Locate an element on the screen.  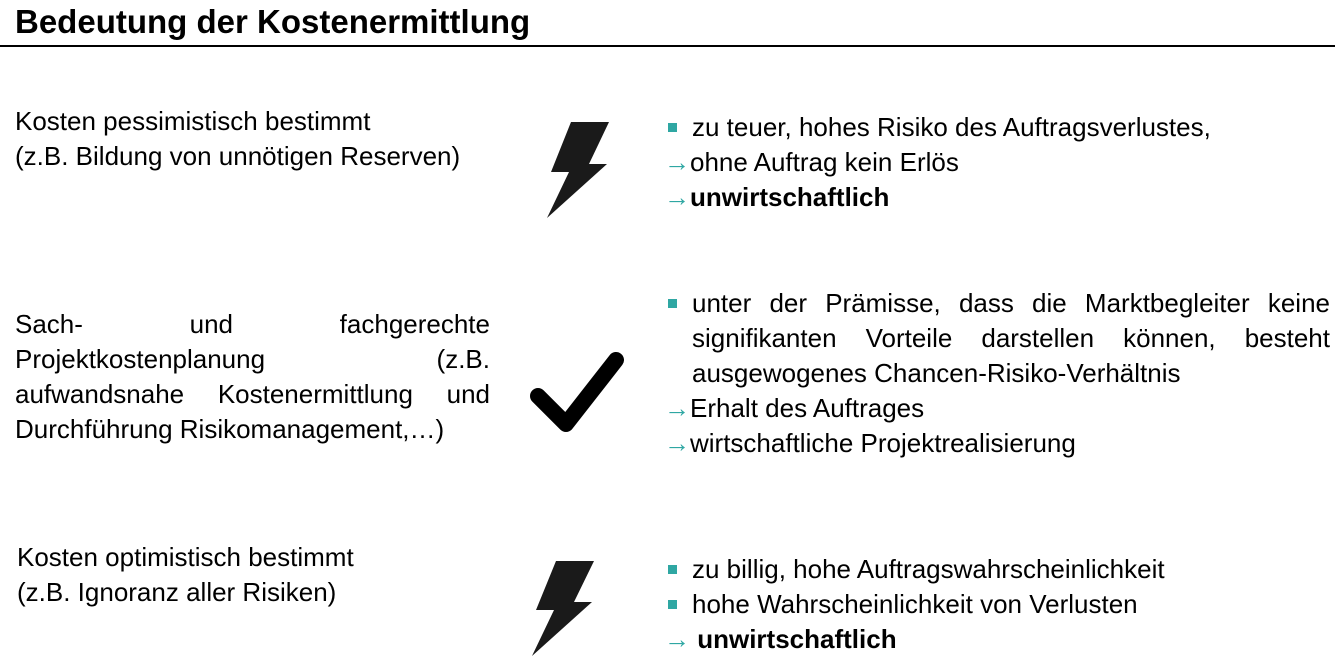
row1-arrow-line: →ohne Auftrag kein Erlös is located at coordinates (811, 162).